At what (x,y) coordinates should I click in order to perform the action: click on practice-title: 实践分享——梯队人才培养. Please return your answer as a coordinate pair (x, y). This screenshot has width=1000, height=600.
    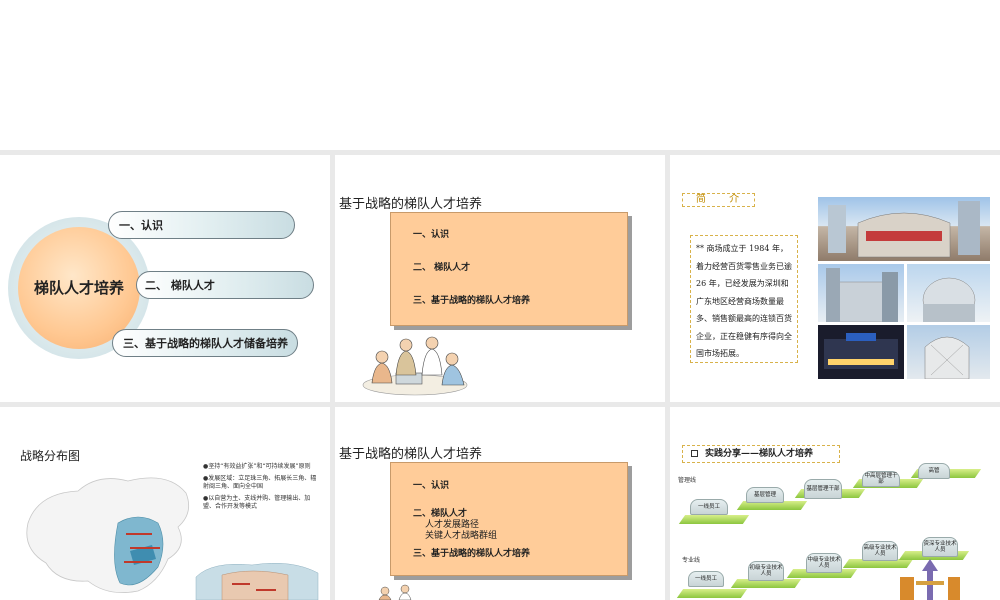
    Looking at the image, I should click on (761, 454).